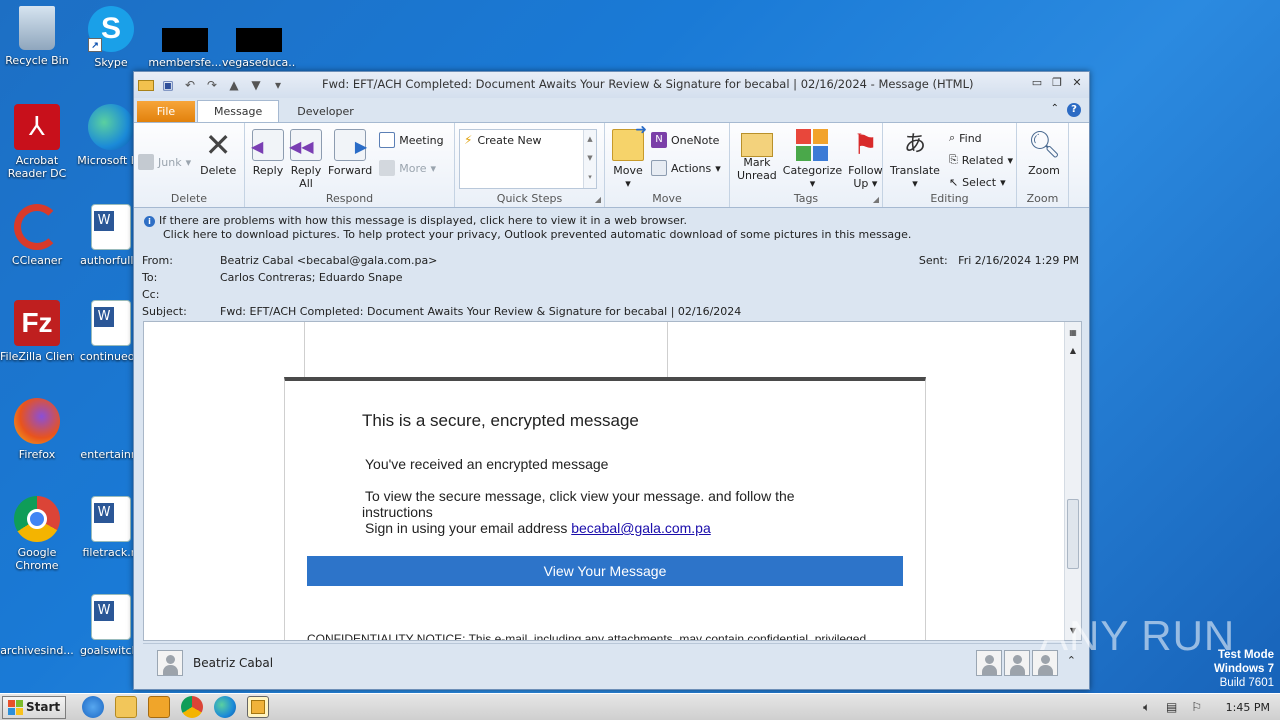 The height and width of the screenshot is (720, 1280). I want to click on find-button: ⌕ Find, so click(981, 138).